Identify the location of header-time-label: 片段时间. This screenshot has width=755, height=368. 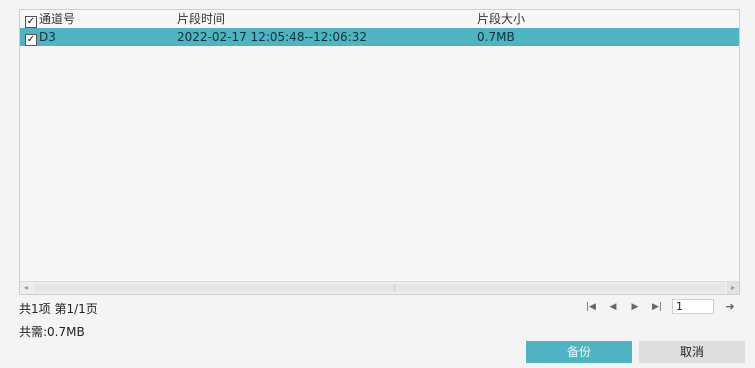
(201, 19).